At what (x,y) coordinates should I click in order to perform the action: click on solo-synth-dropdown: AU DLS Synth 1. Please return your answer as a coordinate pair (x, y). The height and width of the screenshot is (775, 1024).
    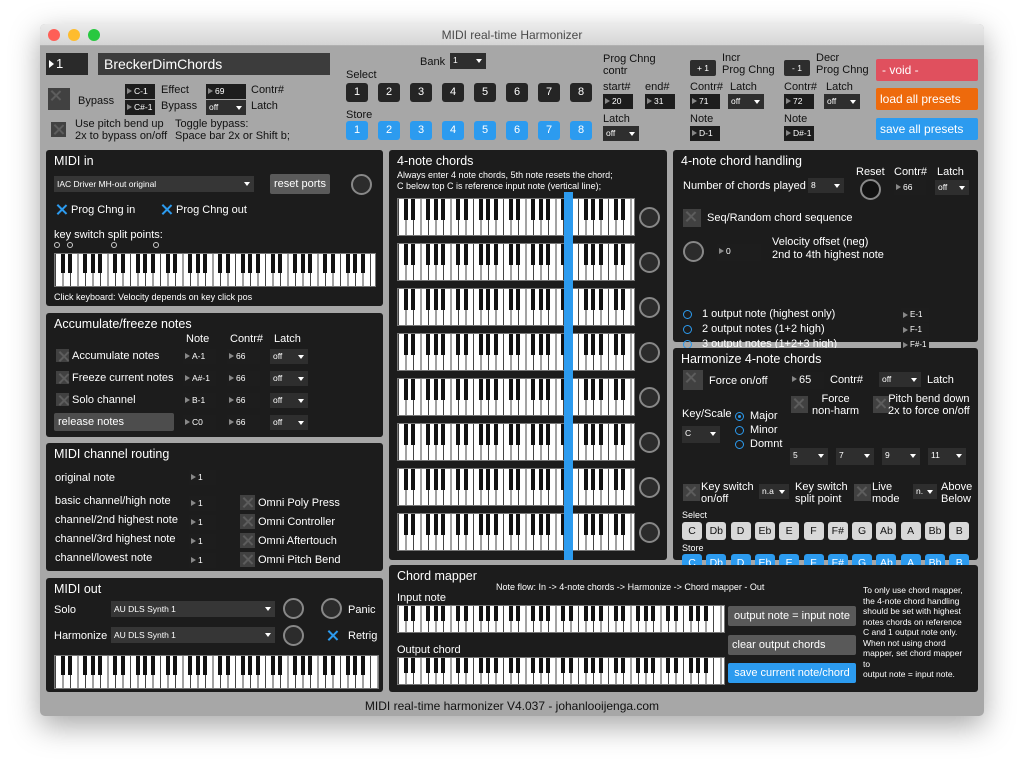
    Looking at the image, I should click on (193, 609).